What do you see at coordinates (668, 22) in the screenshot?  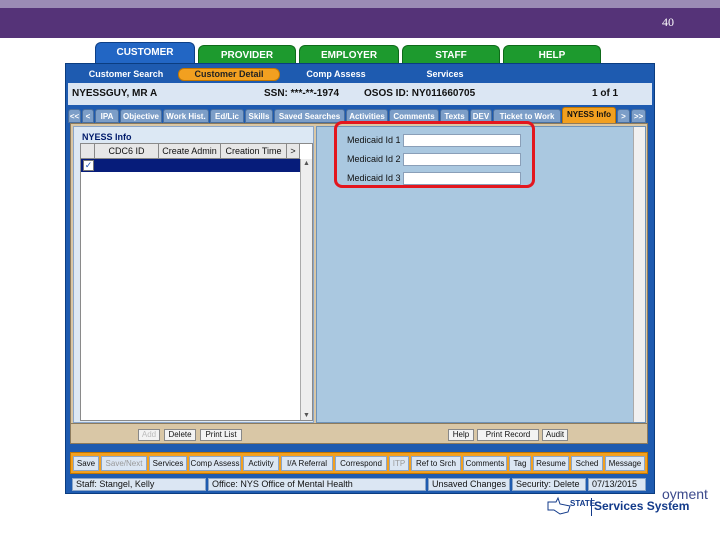 I see `slide-number: 40` at bounding box center [668, 22].